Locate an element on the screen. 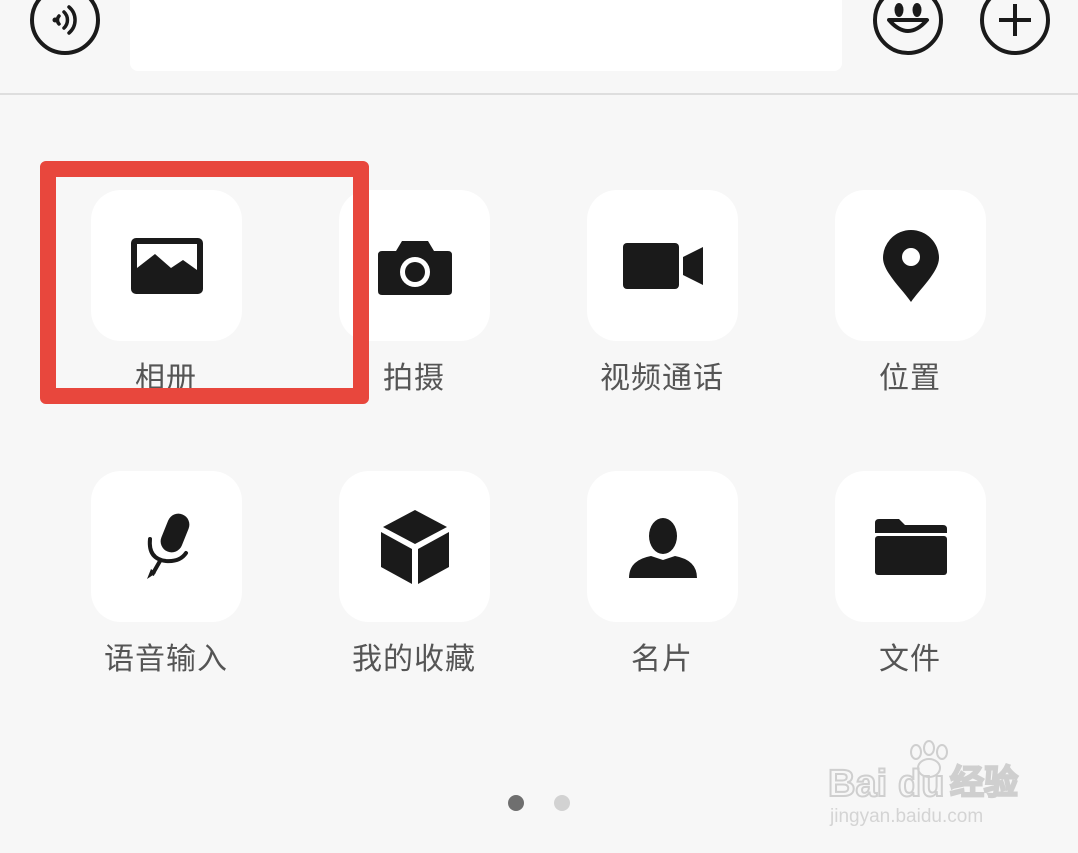  person-icon is located at coordinates (662, 547).